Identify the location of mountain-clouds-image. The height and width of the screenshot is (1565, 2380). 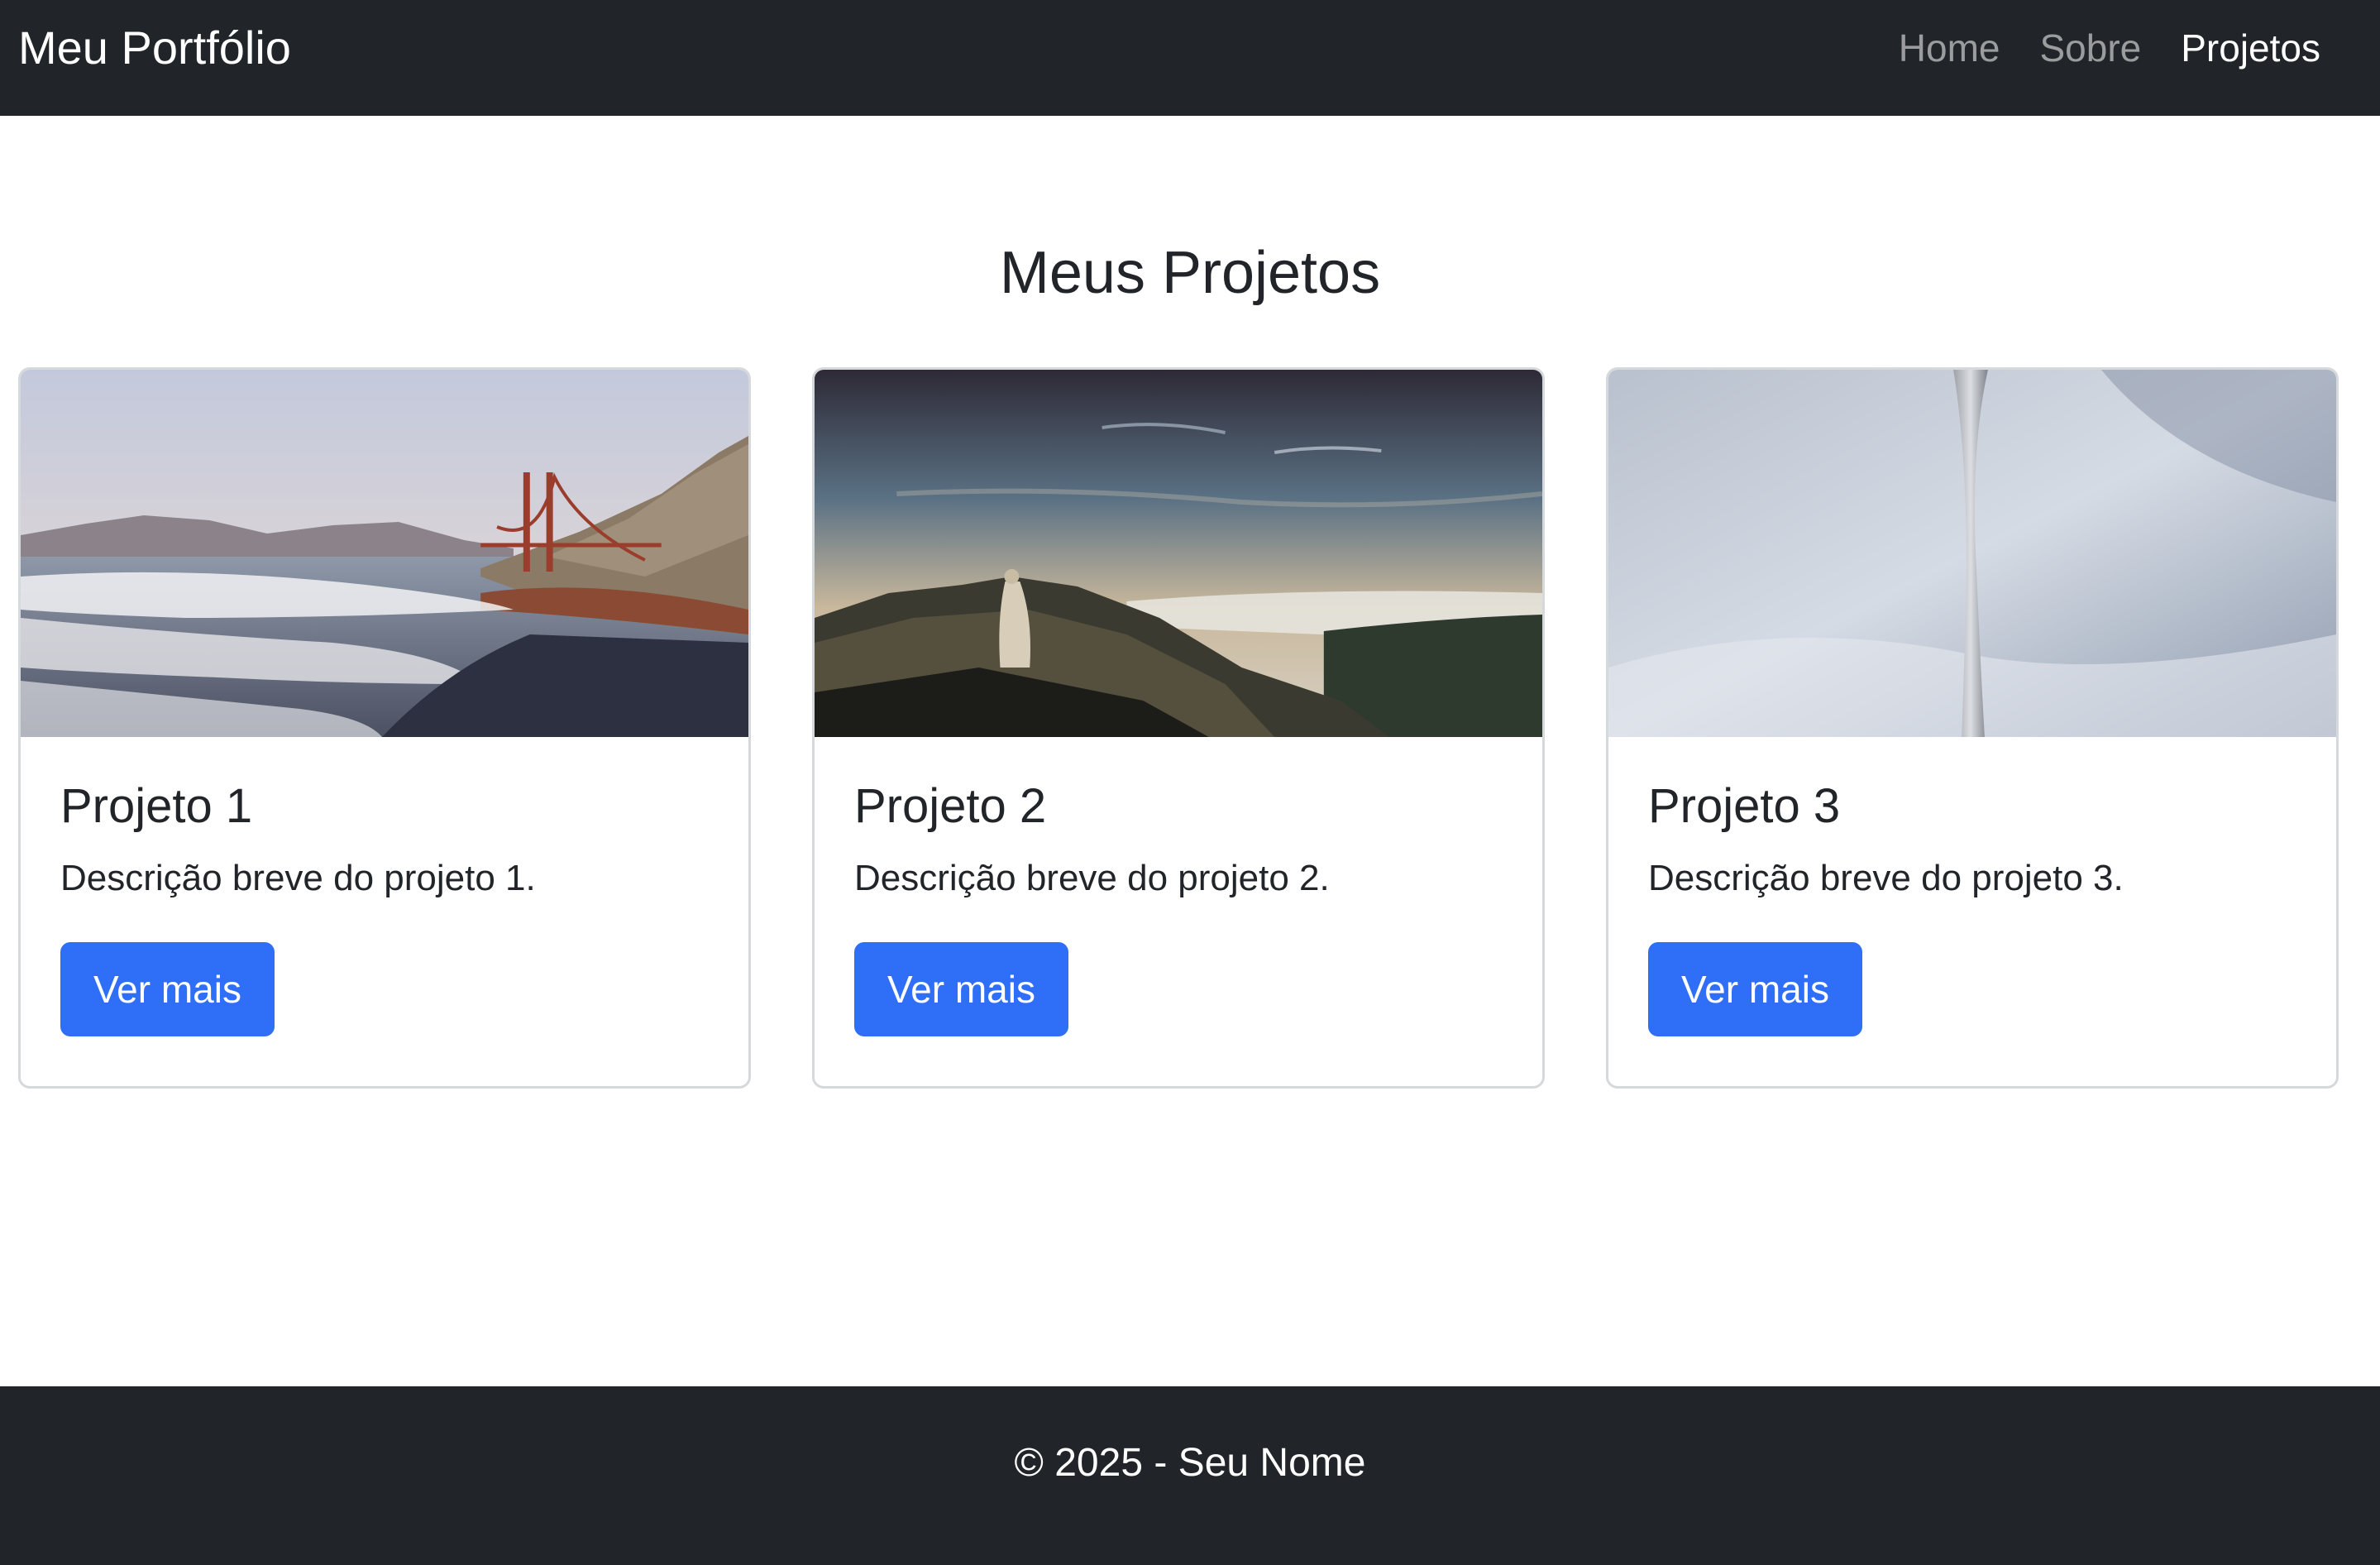
(1178, 553).